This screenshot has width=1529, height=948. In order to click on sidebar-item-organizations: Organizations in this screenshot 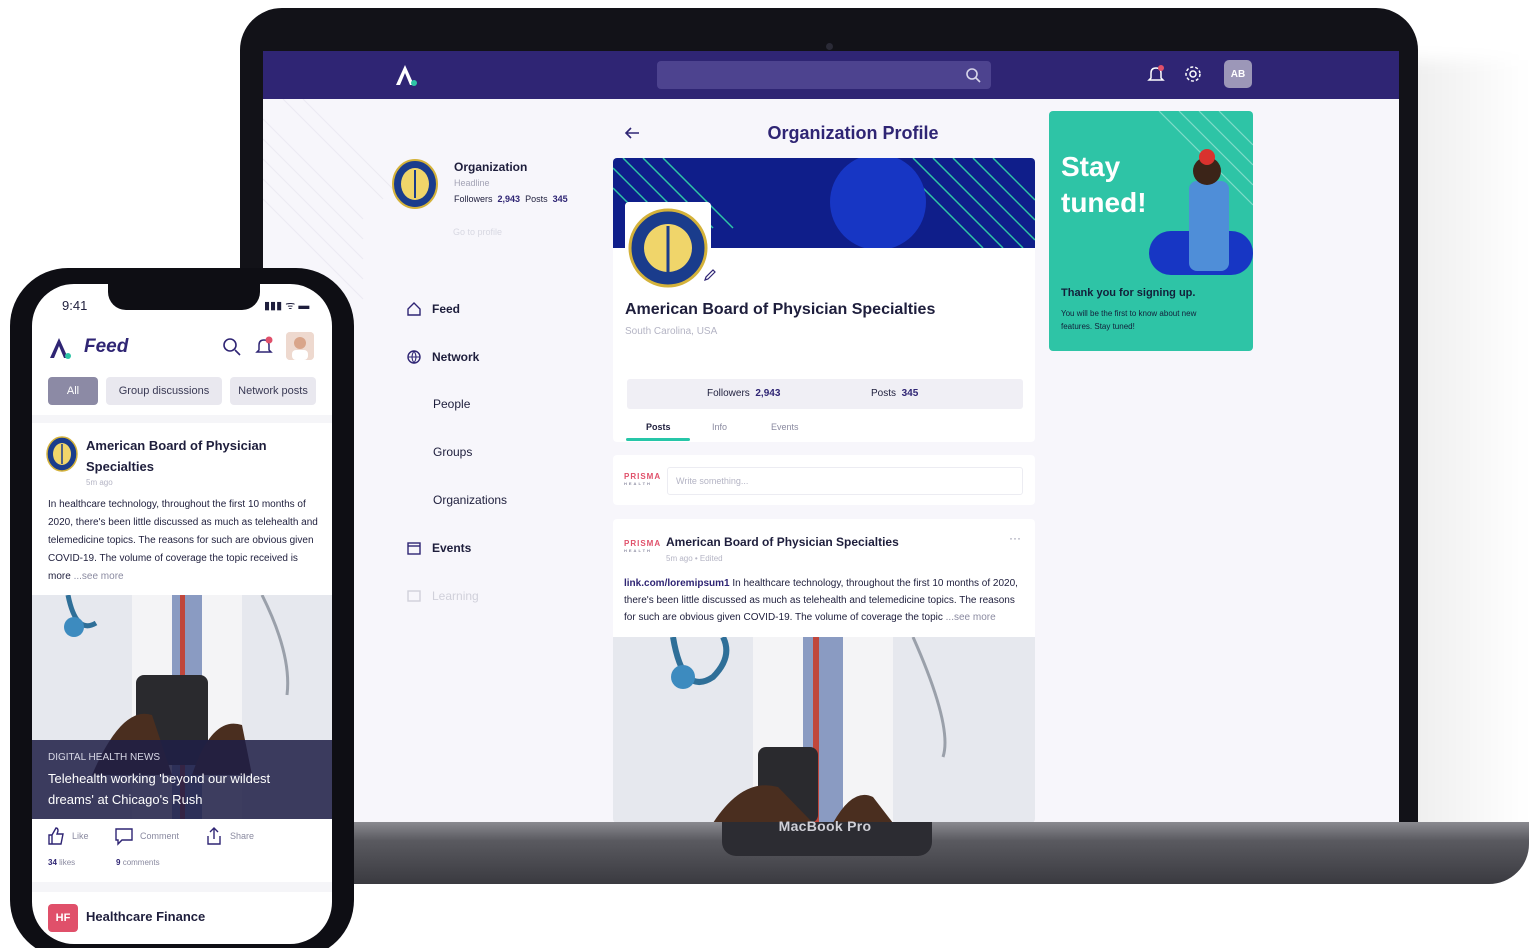, I will do `click(470, 500)`.